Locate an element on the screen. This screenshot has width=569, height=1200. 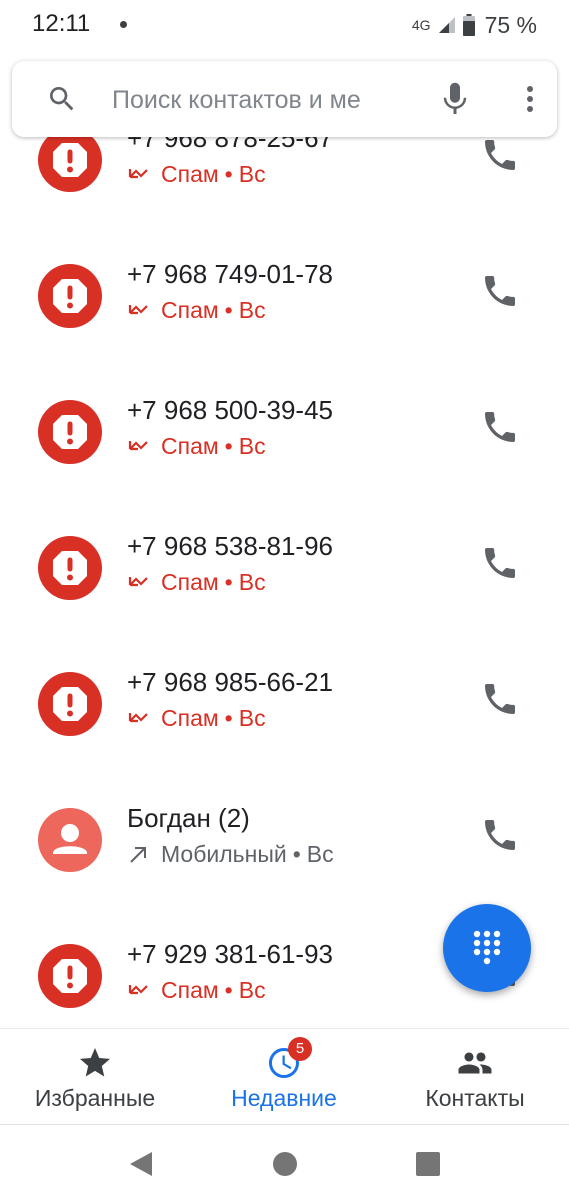
star-icon is located at coordinates (95, 1062).